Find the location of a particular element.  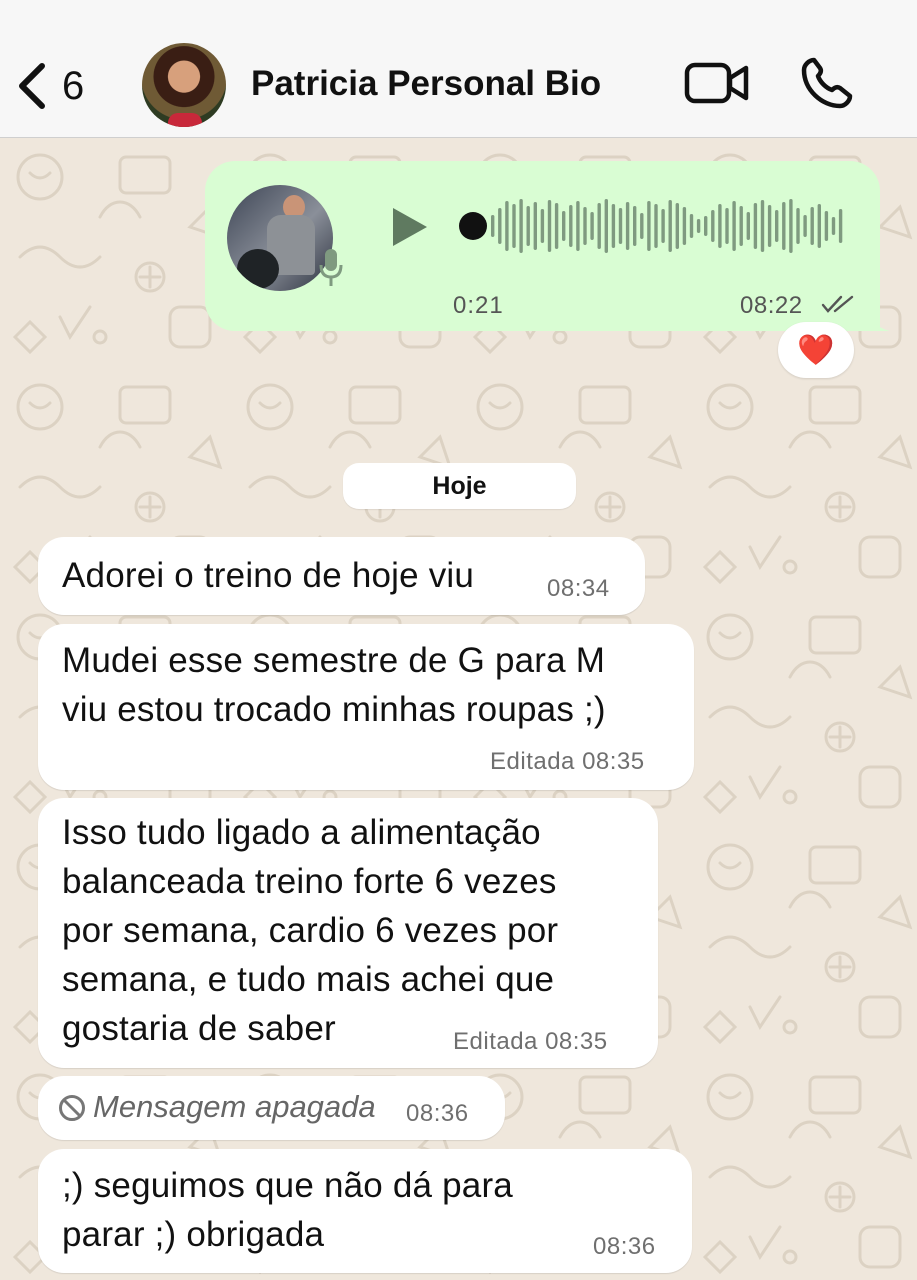

contact-name: Patricia Personal Bio is located at coordinates (426, 84).